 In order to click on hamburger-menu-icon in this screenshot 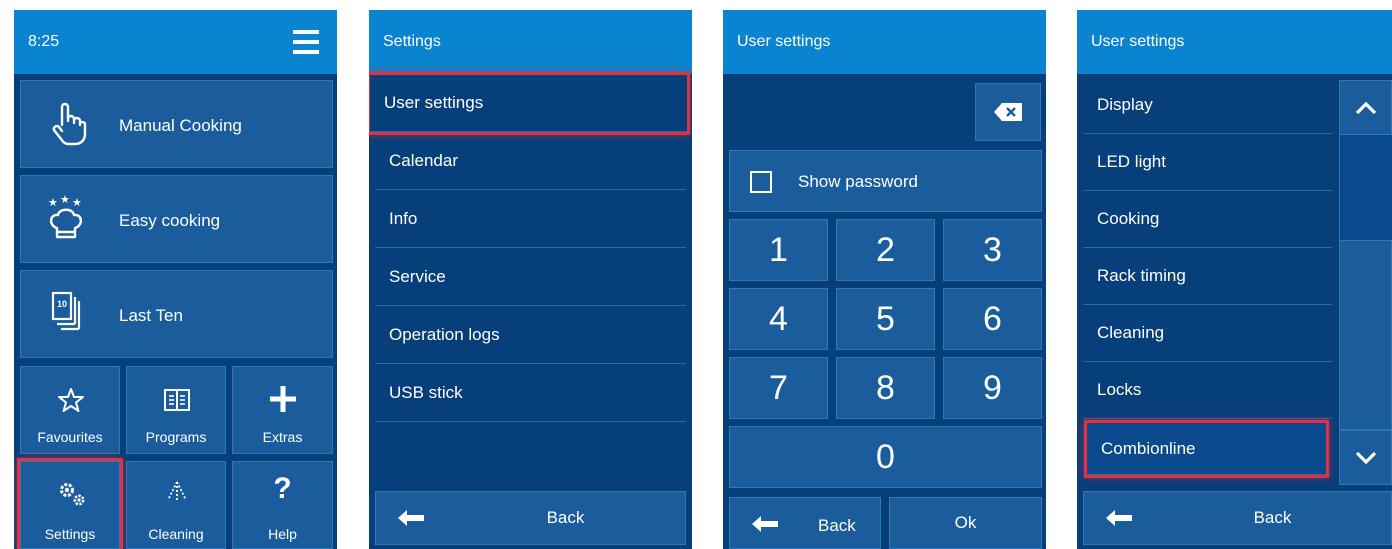, I will do `click(306, 42)`.